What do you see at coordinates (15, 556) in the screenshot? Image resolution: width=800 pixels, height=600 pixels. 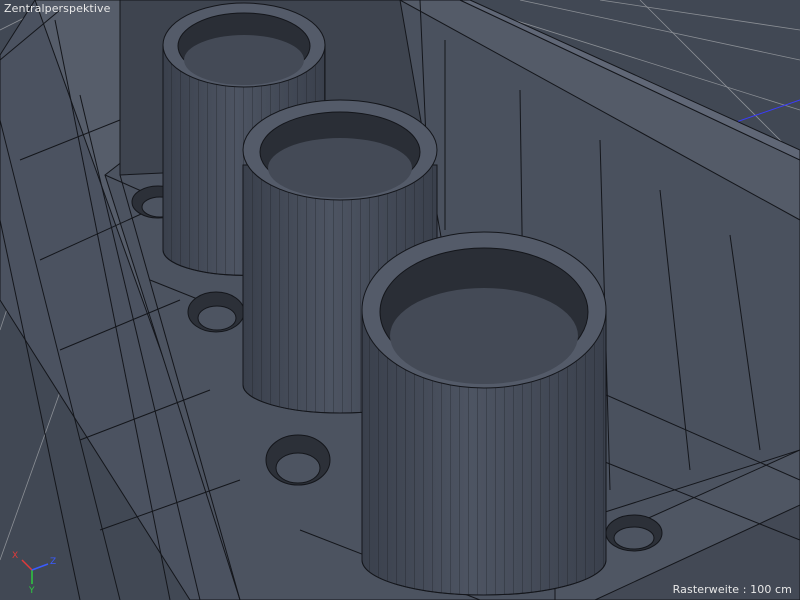 I see `axis-x-label: X` at bounding box center [15, 556].